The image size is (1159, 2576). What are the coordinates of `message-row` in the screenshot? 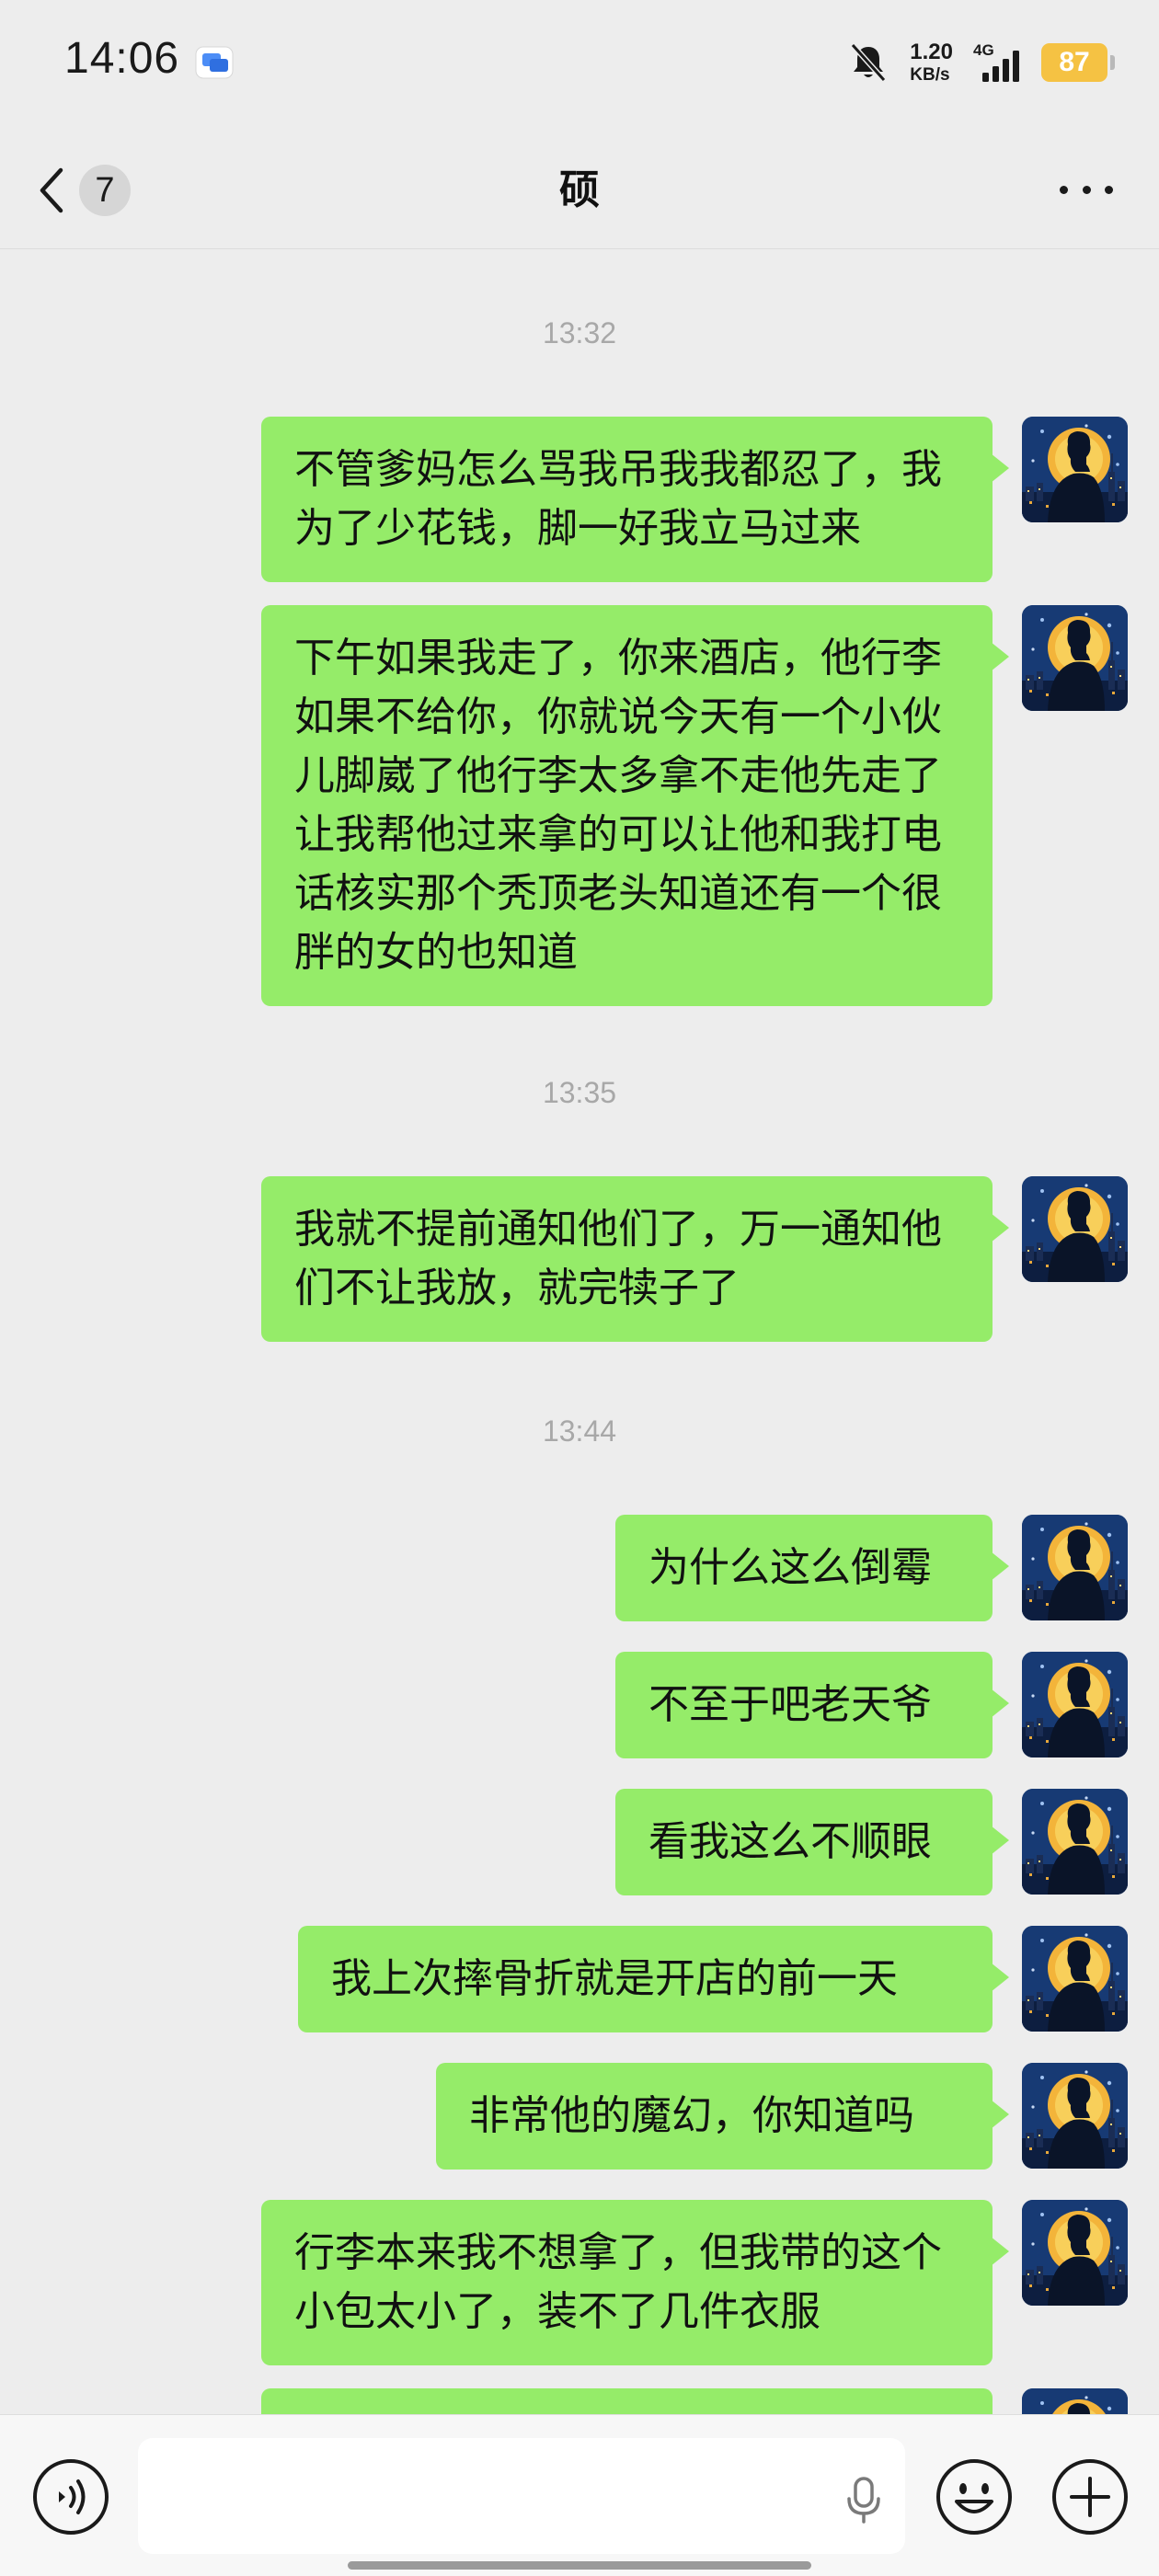 It's located at (694, 2401).